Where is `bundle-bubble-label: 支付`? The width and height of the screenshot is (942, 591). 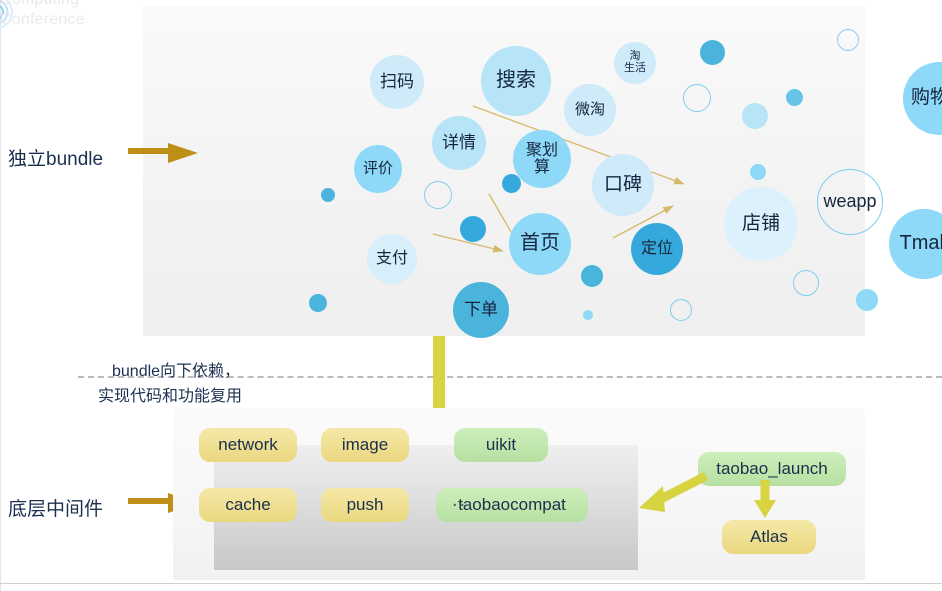
bundle-bubble-label: 支付 is located at coordinates (391, 259).